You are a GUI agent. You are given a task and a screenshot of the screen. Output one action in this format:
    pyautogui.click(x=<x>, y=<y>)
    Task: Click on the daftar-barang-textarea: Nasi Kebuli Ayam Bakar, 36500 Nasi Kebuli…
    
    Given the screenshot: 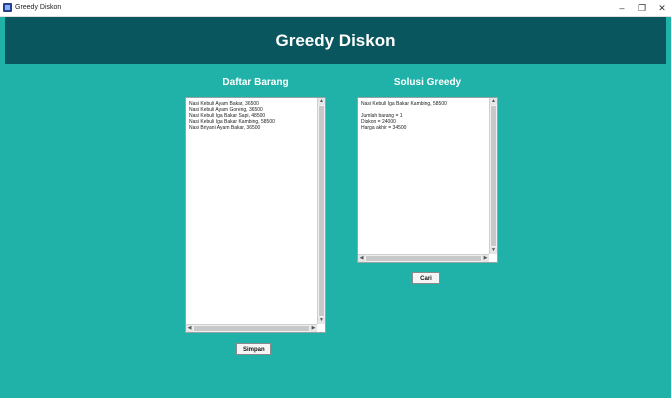 What is the action you would take?
    pyautogui.click(x=255, y=215)
    